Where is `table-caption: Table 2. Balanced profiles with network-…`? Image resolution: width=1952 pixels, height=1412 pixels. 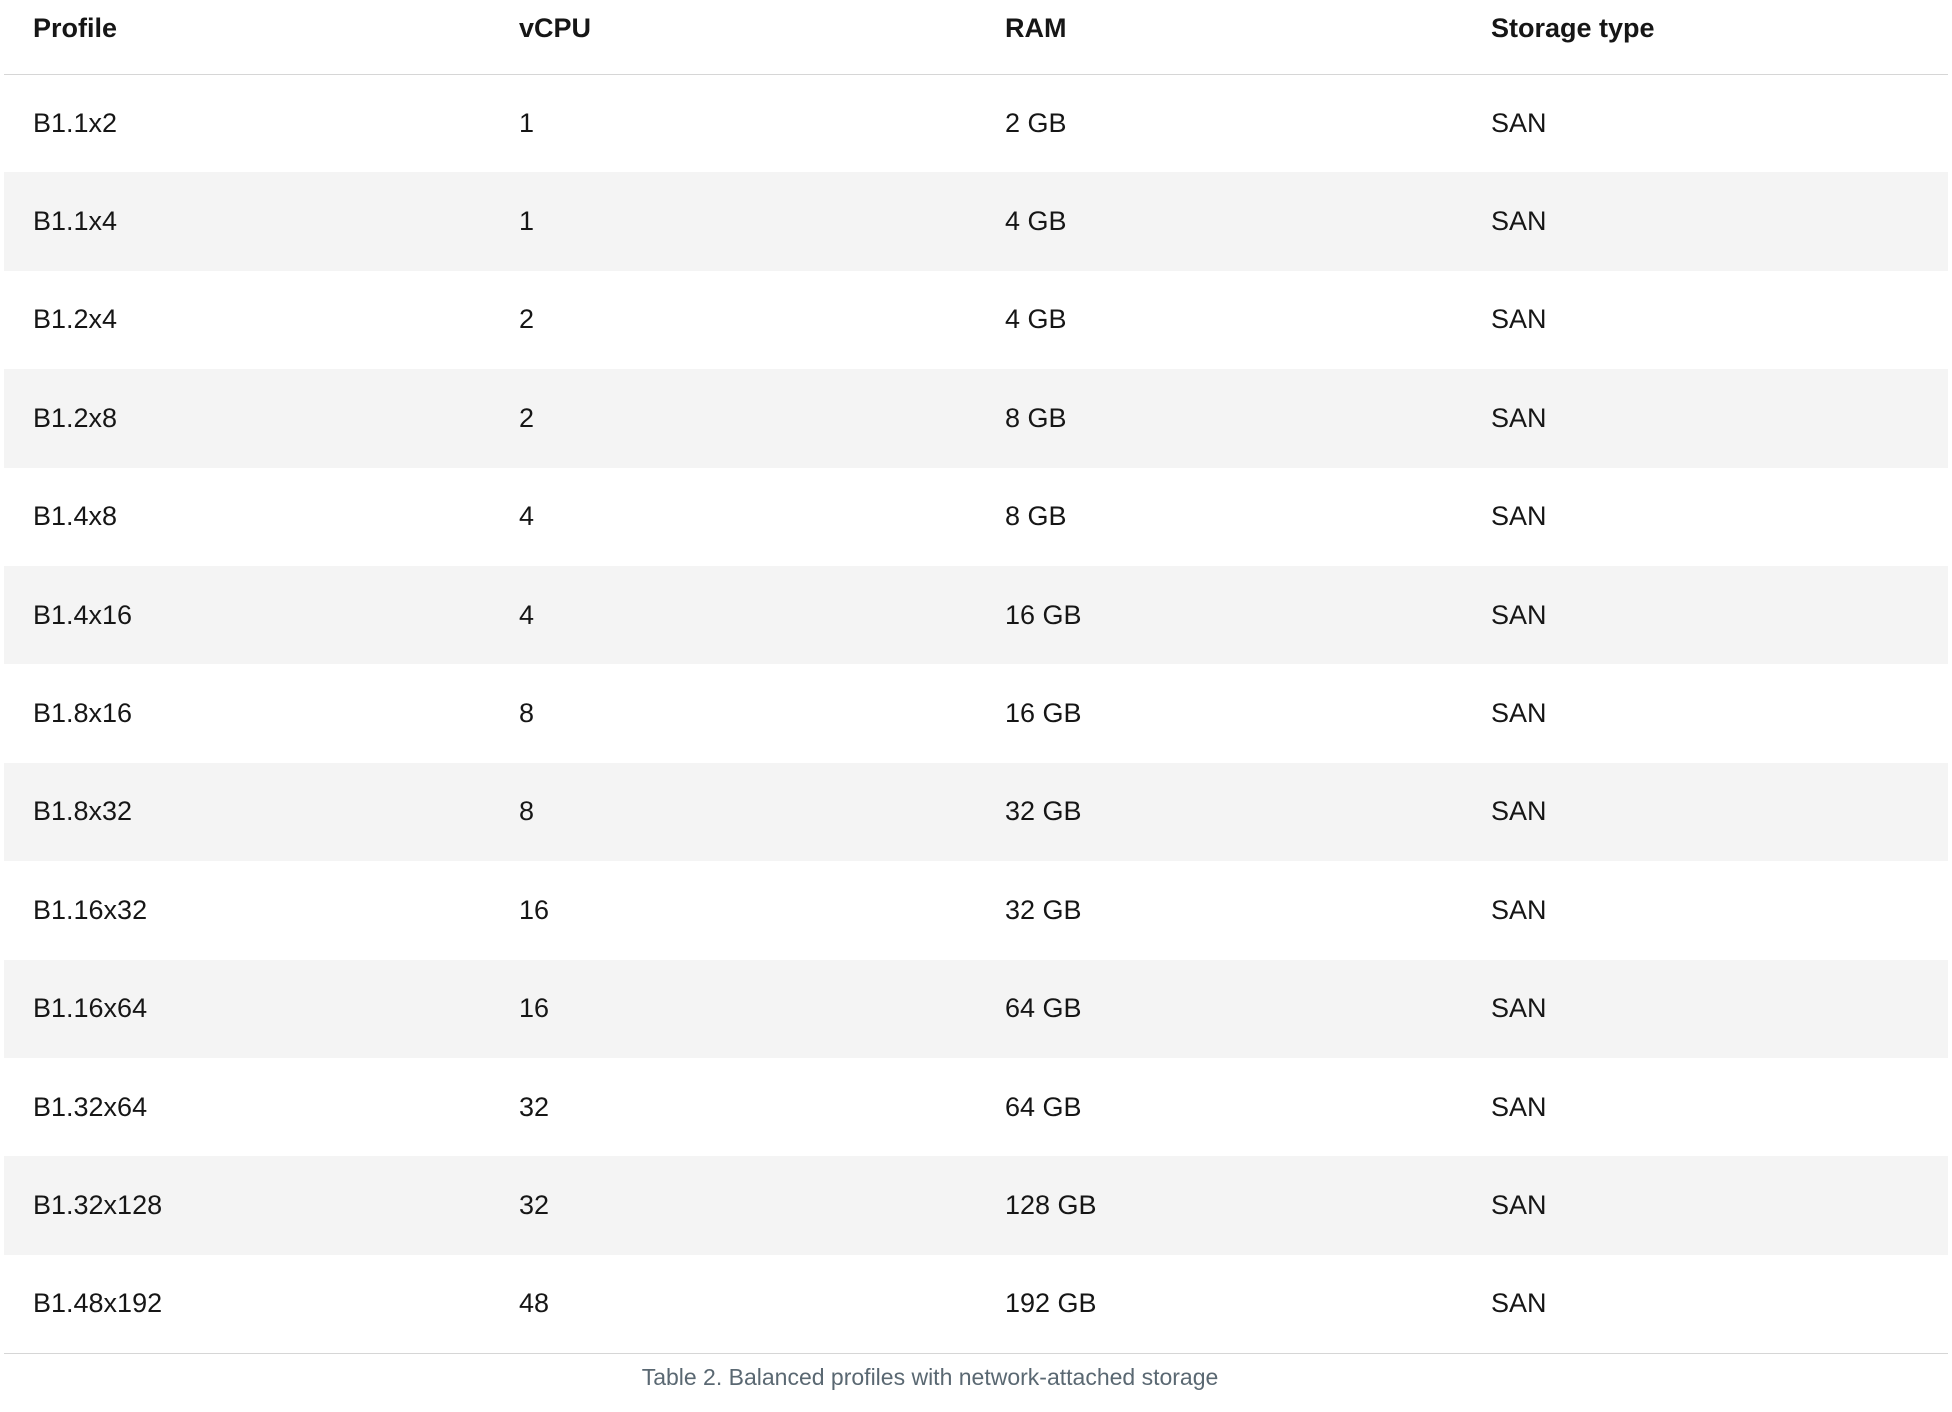 table-caption: Table 2. Balanced profiles with network-… is located at coordinates (930, 1377).